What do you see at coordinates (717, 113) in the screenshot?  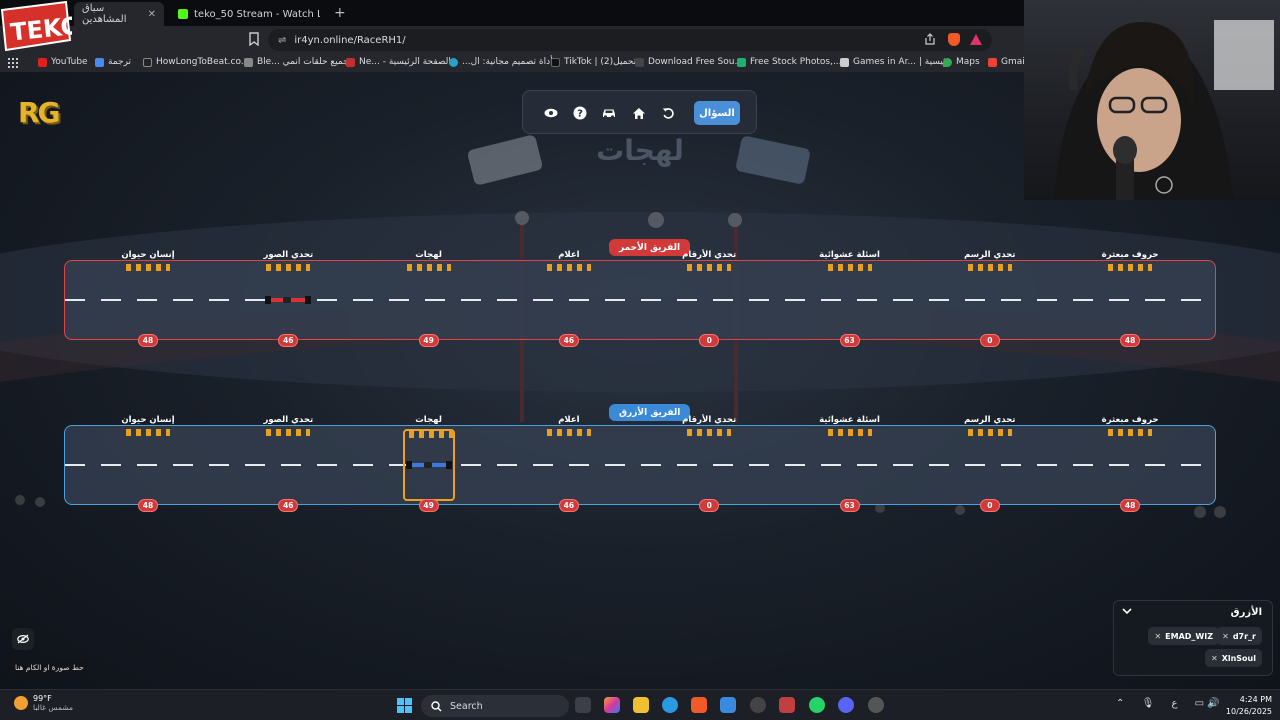 I see `question-button: السؤال` at bounding box center [717, 113].